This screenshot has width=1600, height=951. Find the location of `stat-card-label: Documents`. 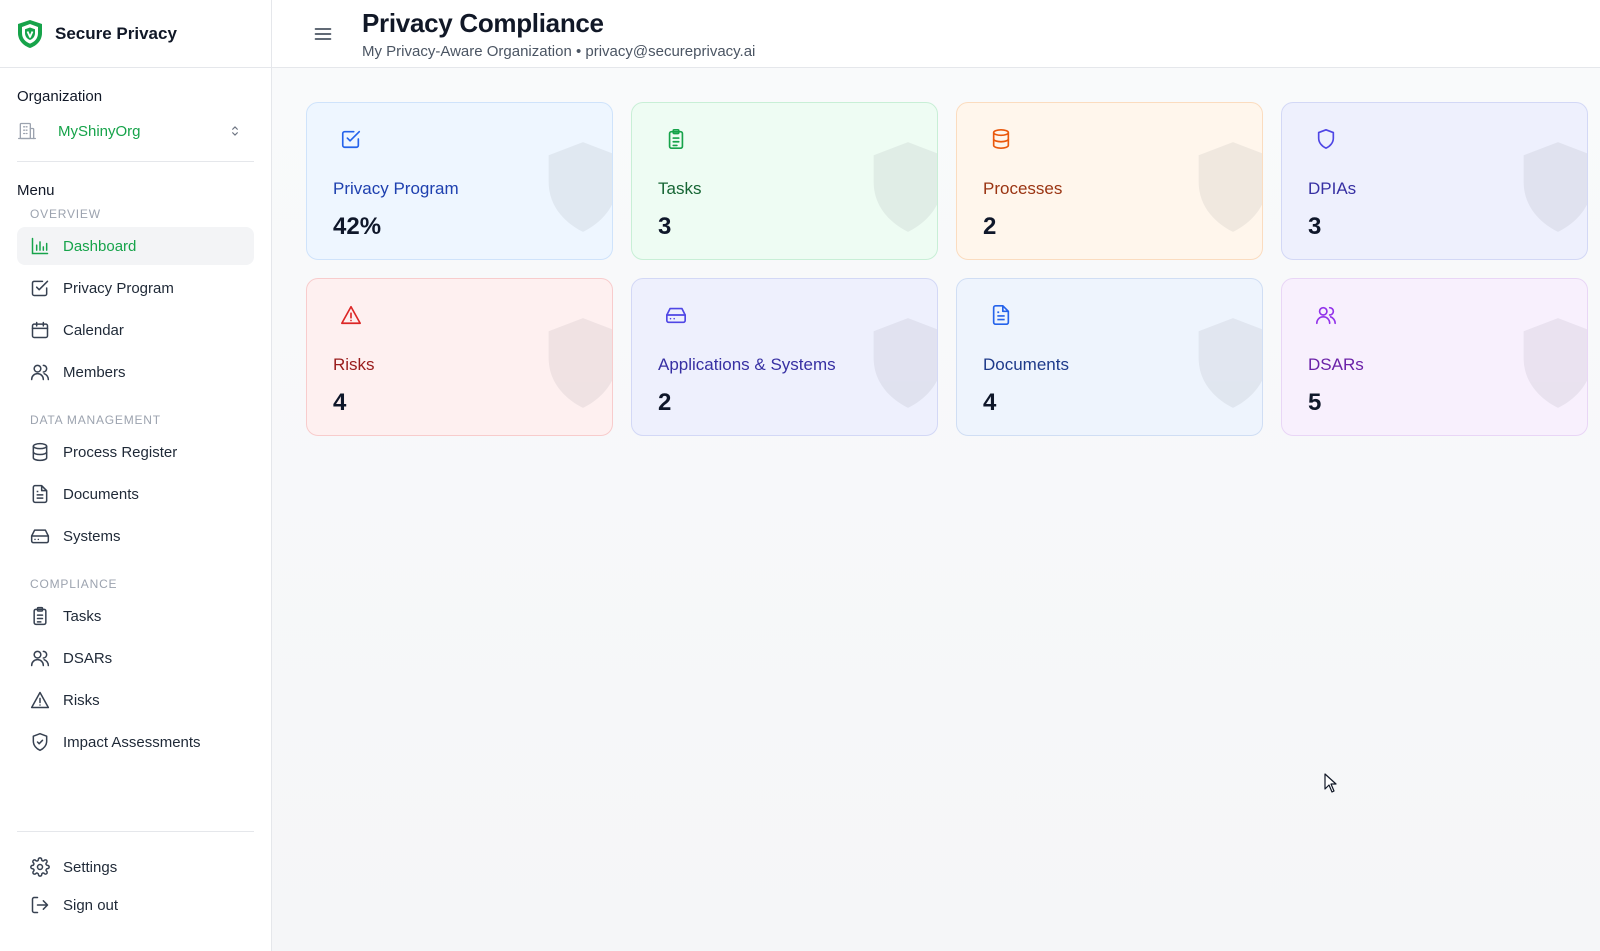

stat-card-label: Documents is located at coordinates (1026, 364).